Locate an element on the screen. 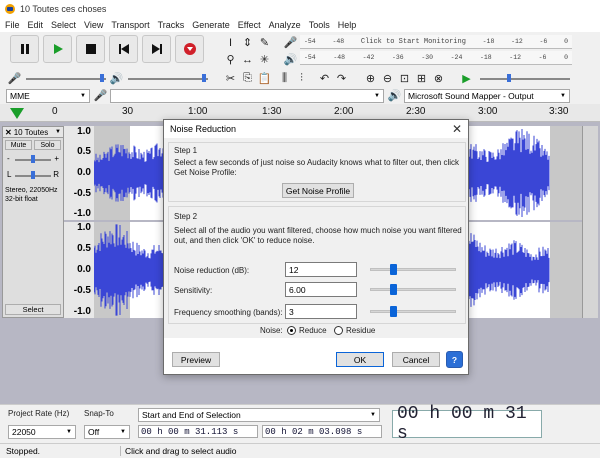 The image size is (600, 458). frequency-smoothing-input: 3 is located at coordinates (321, 311).